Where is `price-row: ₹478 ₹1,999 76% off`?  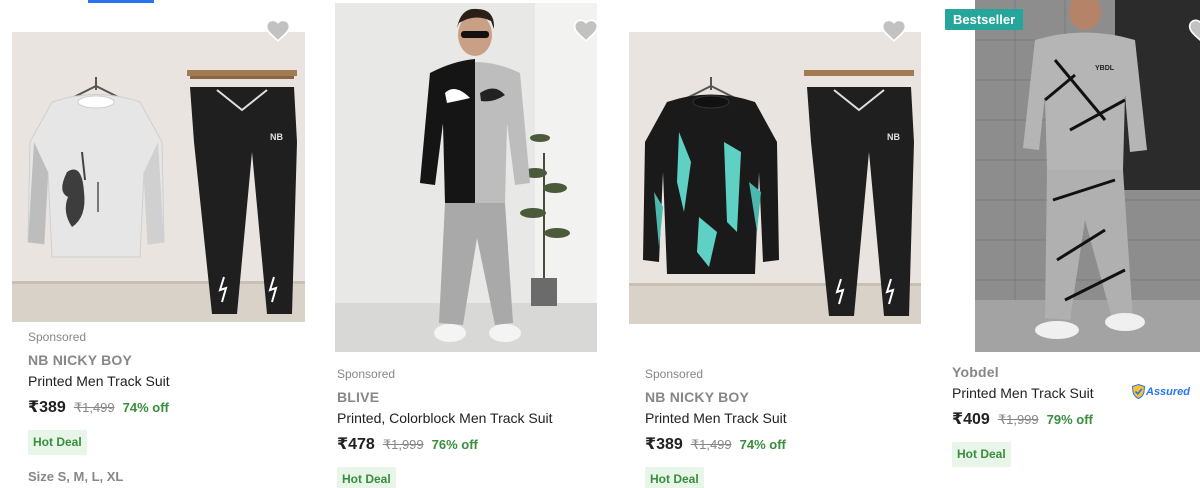 price-row: ₹478 ₹1,999 76% off is located at coordinates (477, 445).